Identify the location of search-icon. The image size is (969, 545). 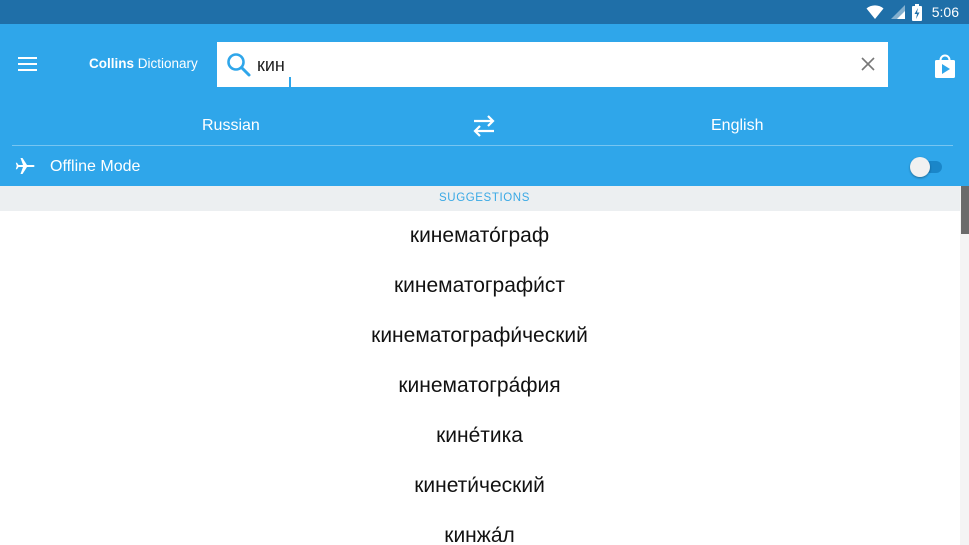
(239, 65).